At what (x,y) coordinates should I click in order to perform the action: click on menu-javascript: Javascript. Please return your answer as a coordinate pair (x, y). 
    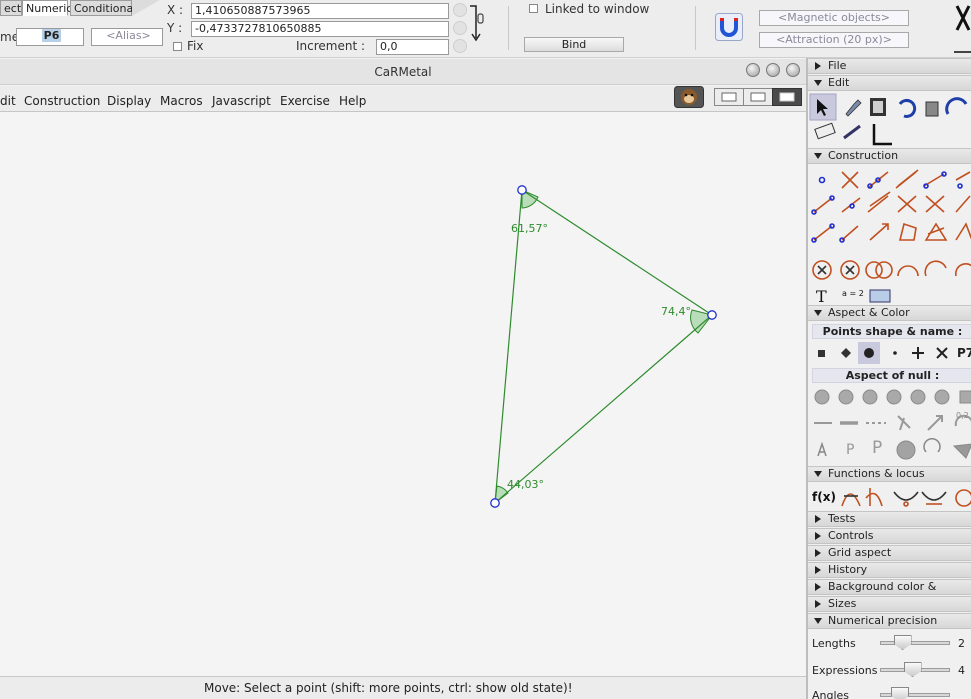
    Looking at the image, I should click on (241, 101).